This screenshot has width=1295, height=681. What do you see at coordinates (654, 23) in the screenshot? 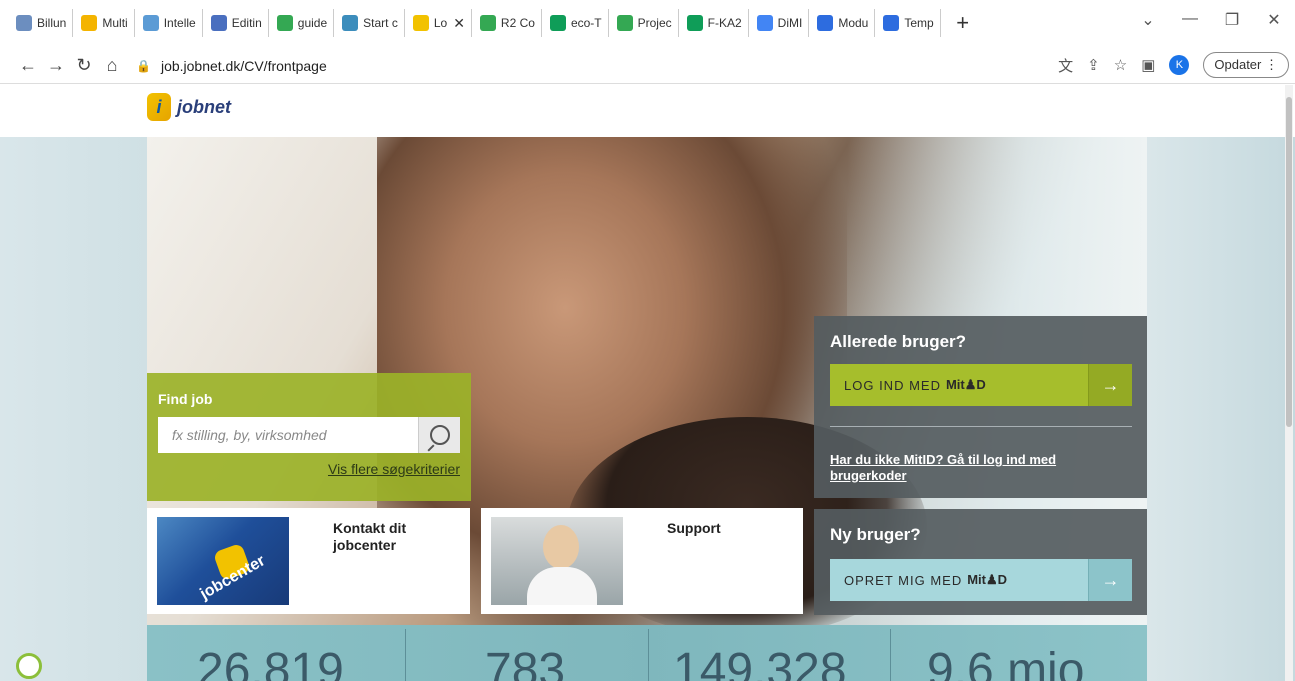
I see `tab-label: Projec` at bounding box center [654, 23].